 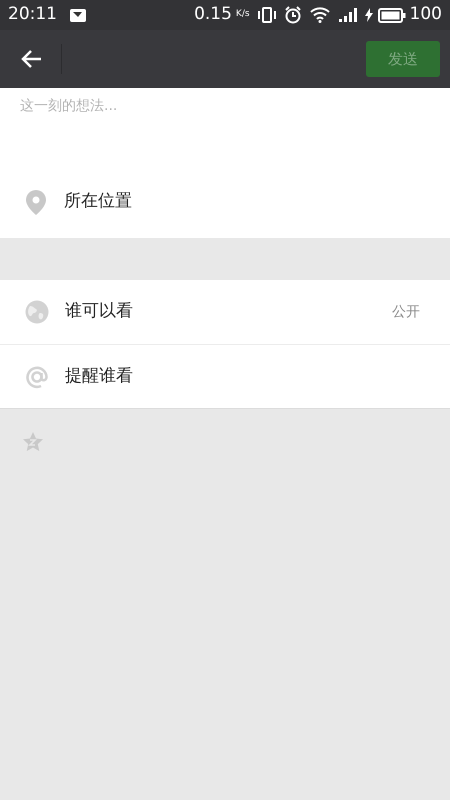 What do you see at coordinates (37, 312) in the screenshot?
I see `globe-icon` at bounding box center [37, 312].